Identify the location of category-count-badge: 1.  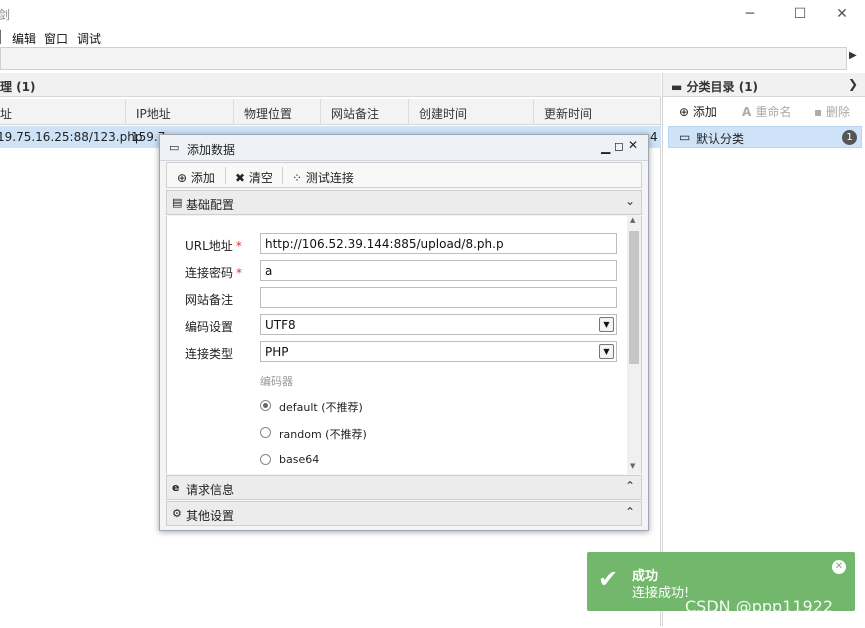
(849, 137).